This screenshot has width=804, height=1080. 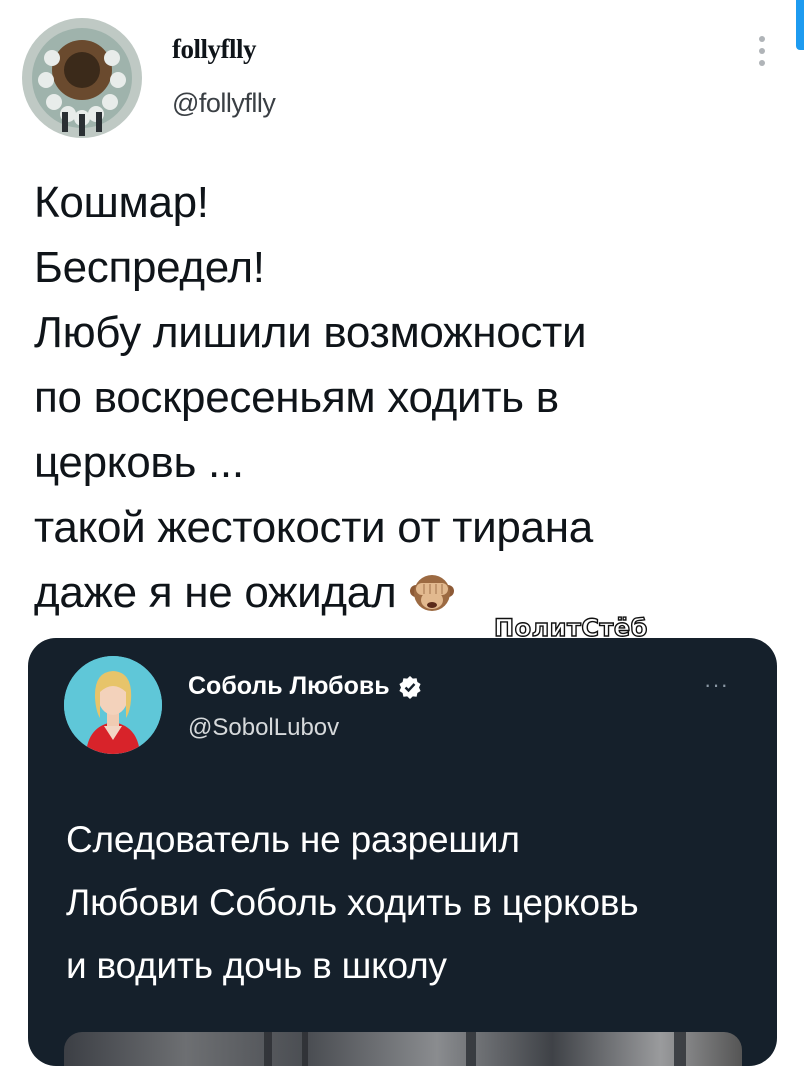 What do you see at coordinates (293, 839) in the screenshot?
I see `quoted-line: Следователь не разрешил` at bounding box center [293, 839].